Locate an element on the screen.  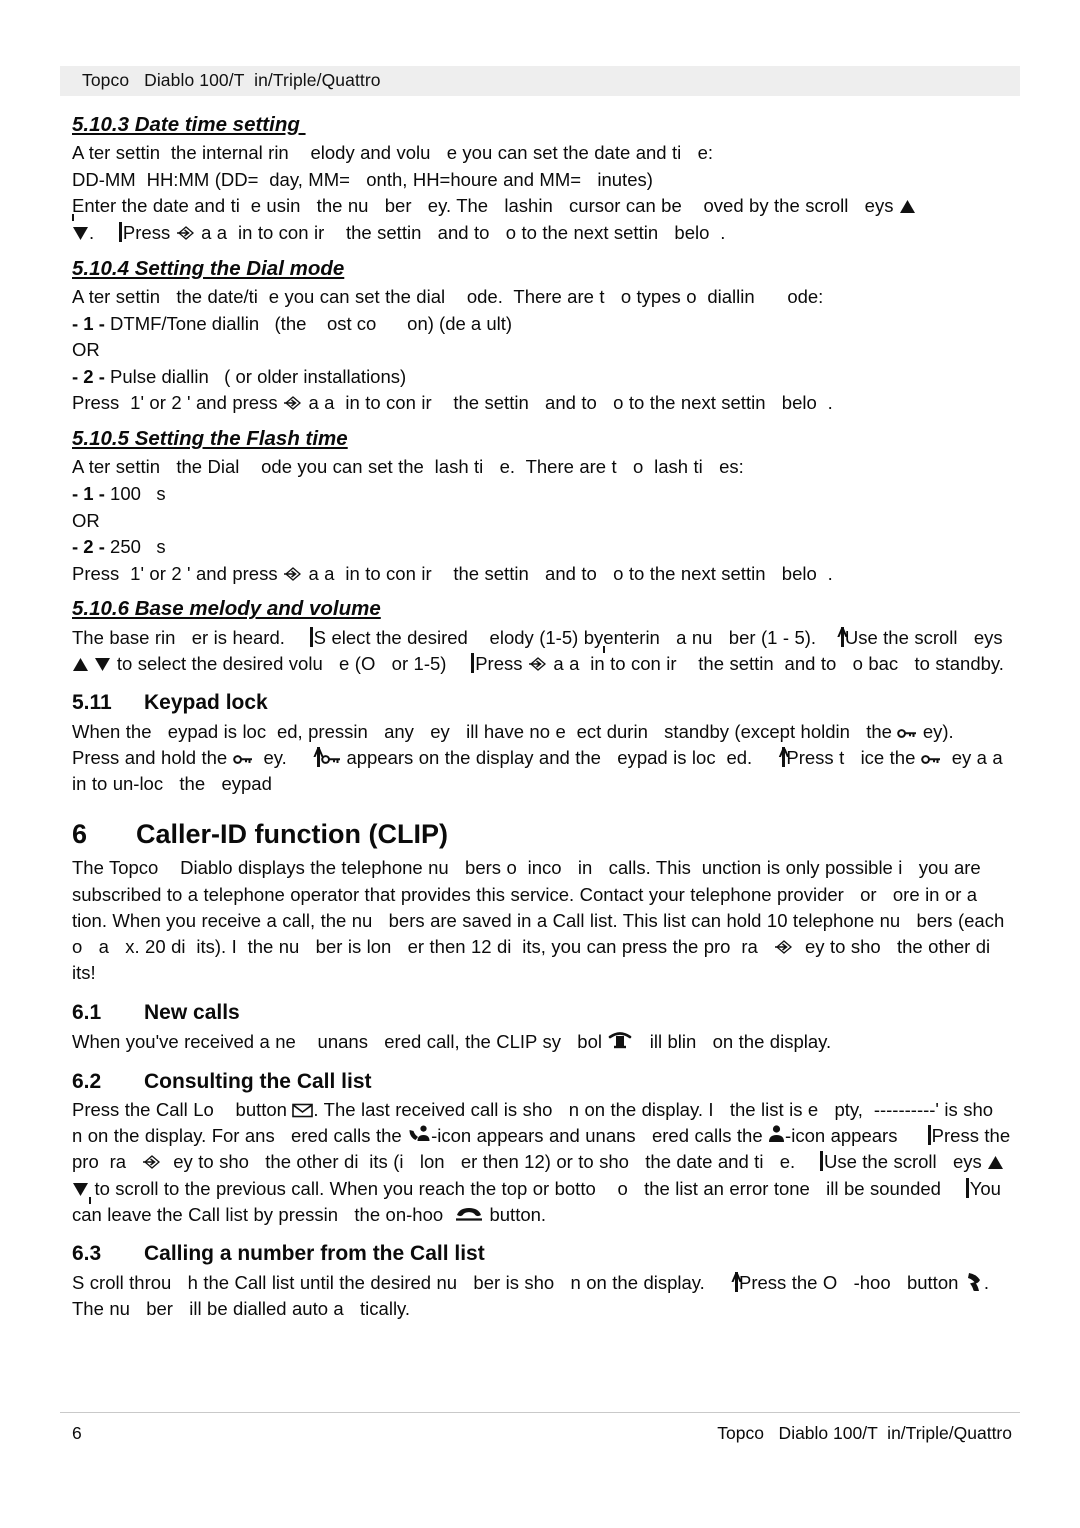
text: Press and hold the is located at coordinates (152, 757).